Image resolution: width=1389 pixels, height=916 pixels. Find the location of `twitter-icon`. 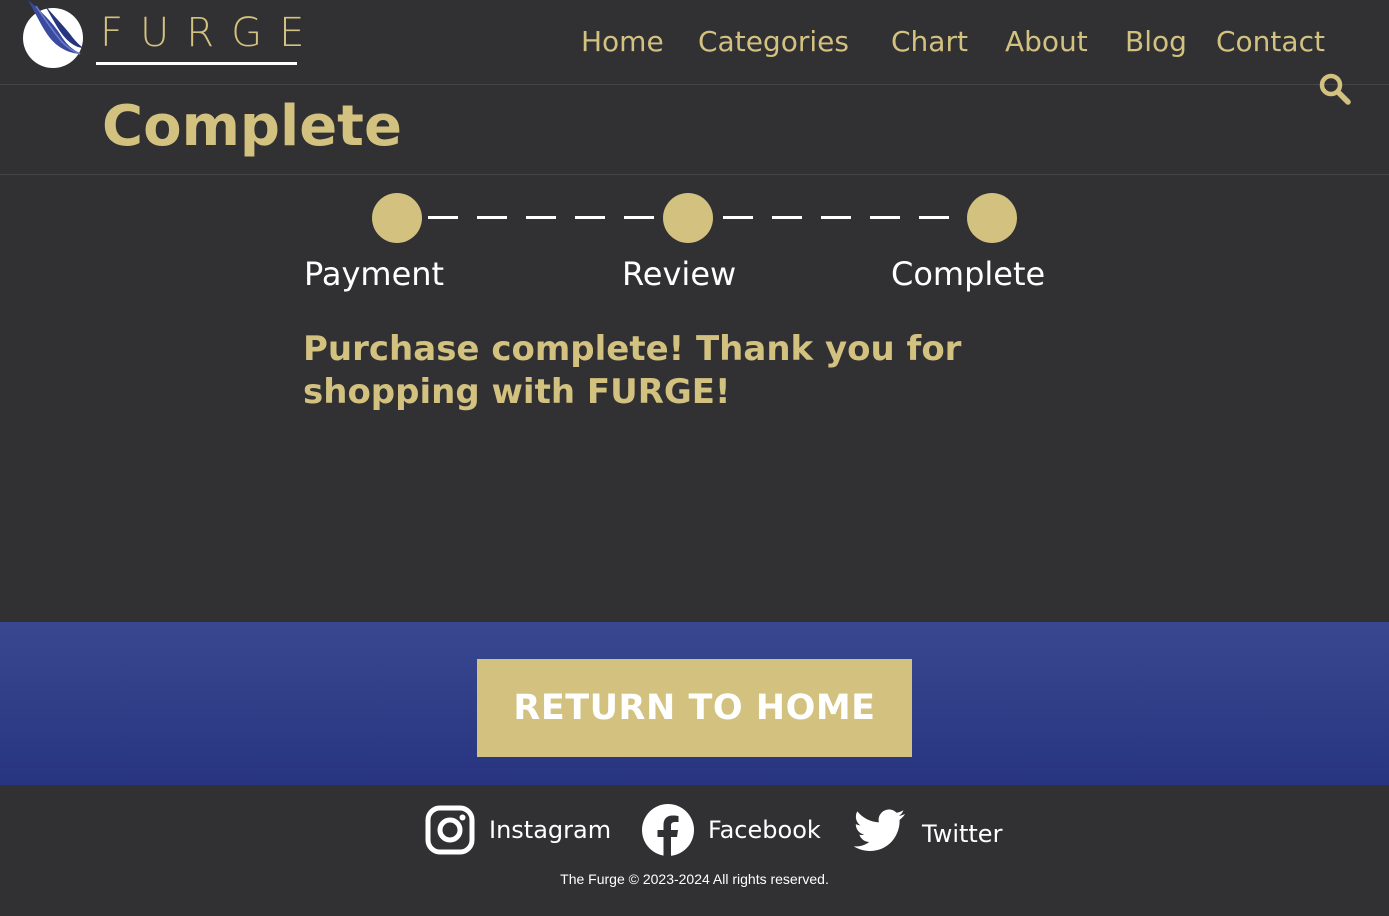

twitter-icon is located at coordinates (879, 830).